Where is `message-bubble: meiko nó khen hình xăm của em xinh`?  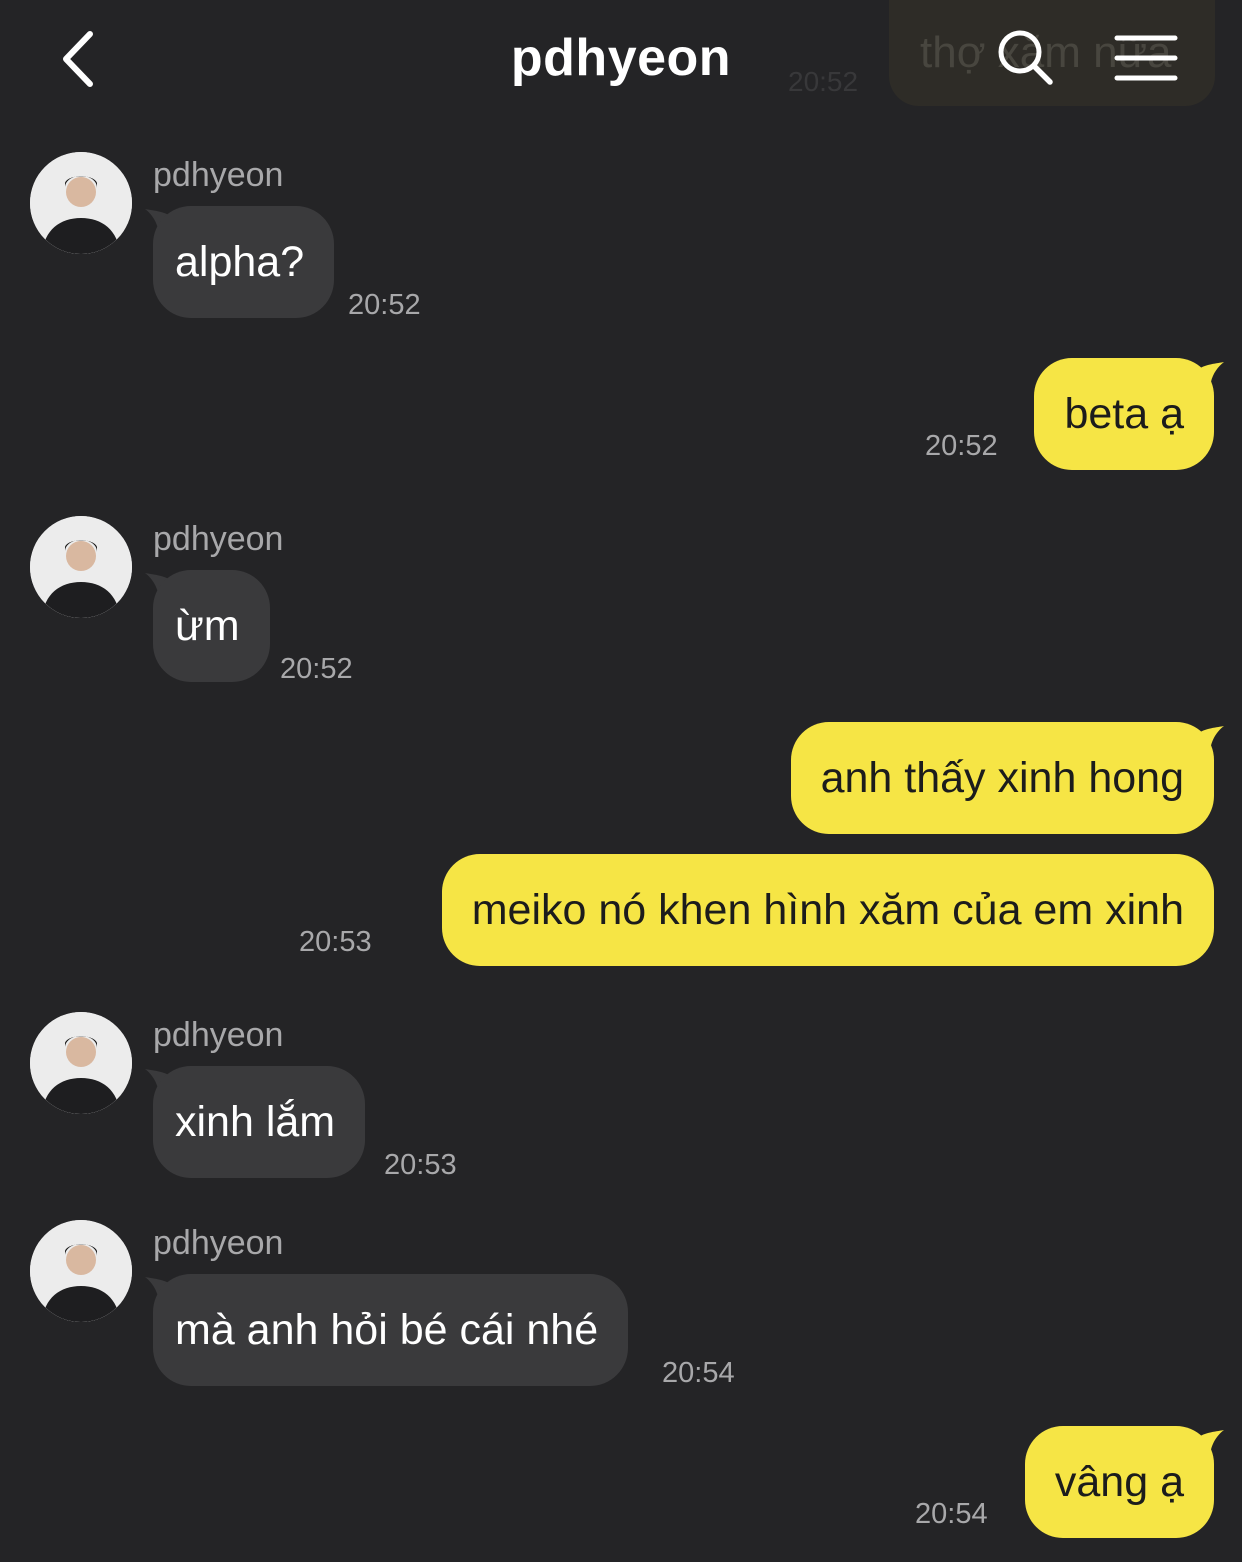
message-bubble: meiko nó khen hình xăm của em xinh is located at coordinates (827, 910).